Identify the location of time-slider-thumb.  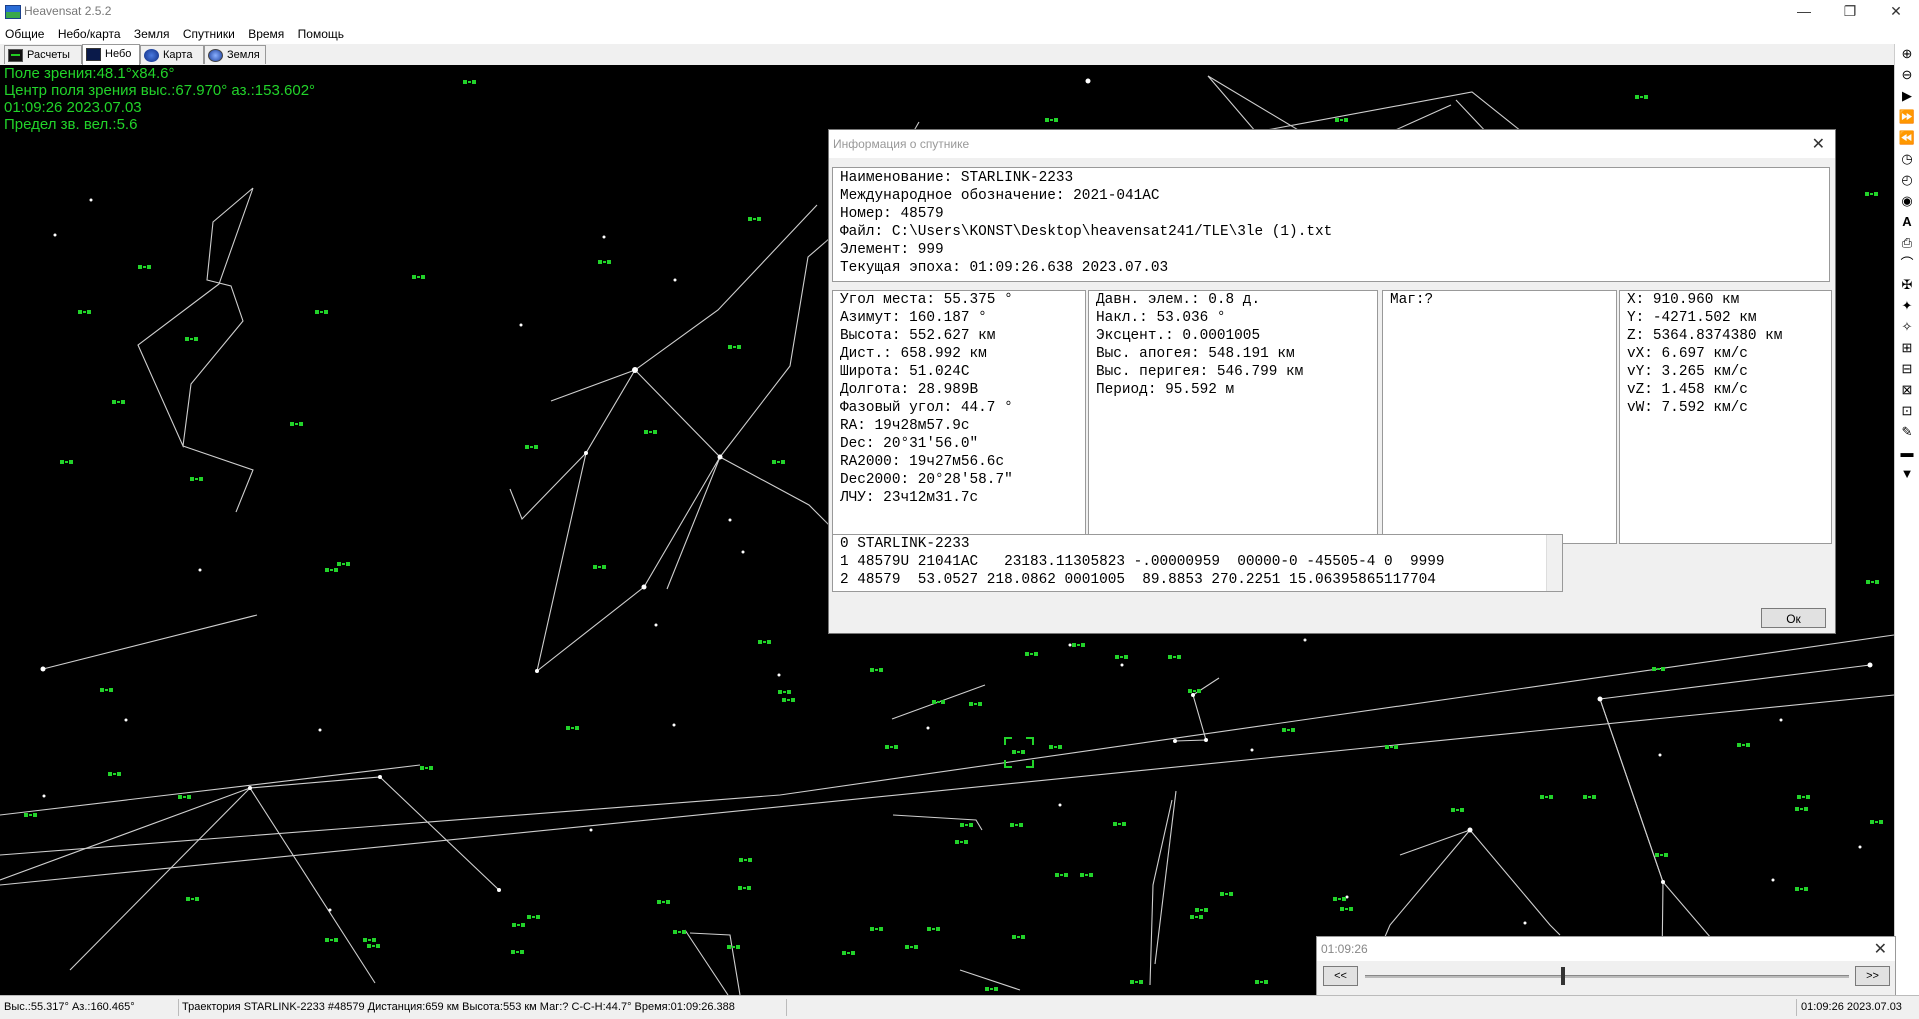
(1563, 976).